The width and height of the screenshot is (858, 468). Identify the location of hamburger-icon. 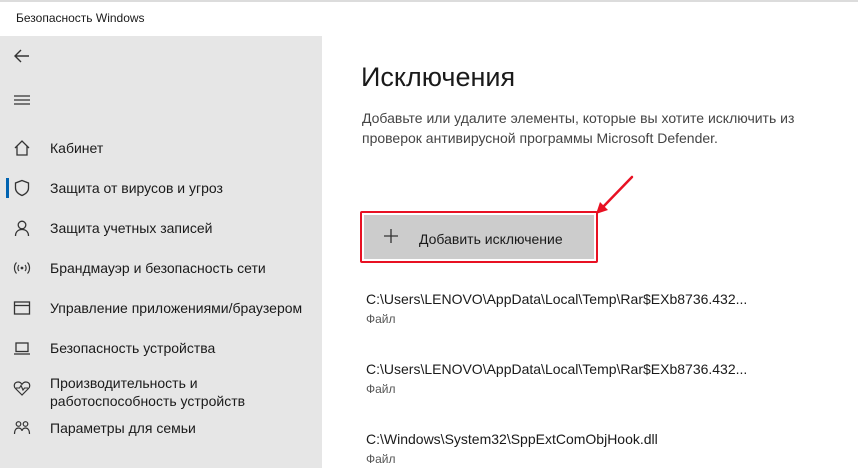
(22, 100).